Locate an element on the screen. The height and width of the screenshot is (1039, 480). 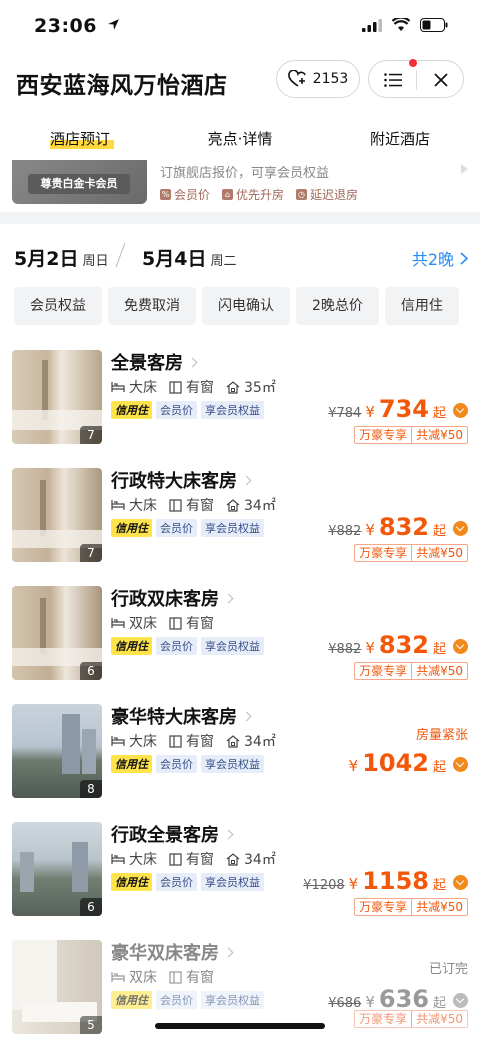
room-name: 豪华特大床客房 is located at coordinates (181, 716).